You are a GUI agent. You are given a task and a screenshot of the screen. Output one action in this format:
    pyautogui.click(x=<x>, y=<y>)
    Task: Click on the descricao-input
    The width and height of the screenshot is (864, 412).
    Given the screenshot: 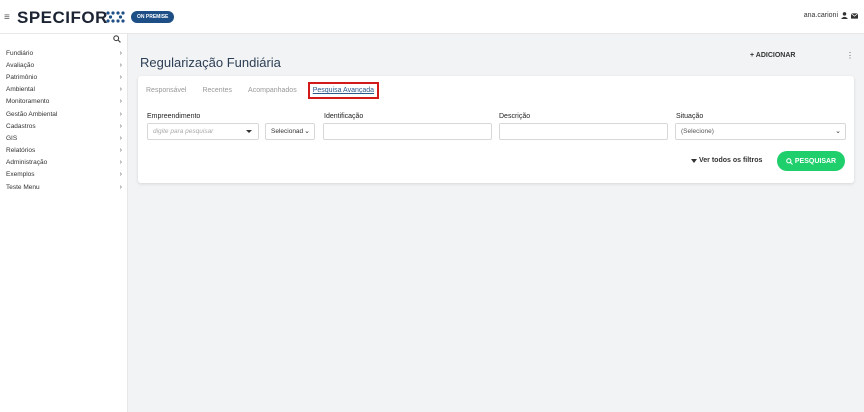 What is the action you would take?
    pyautogui.click(x=583, y=131)
    